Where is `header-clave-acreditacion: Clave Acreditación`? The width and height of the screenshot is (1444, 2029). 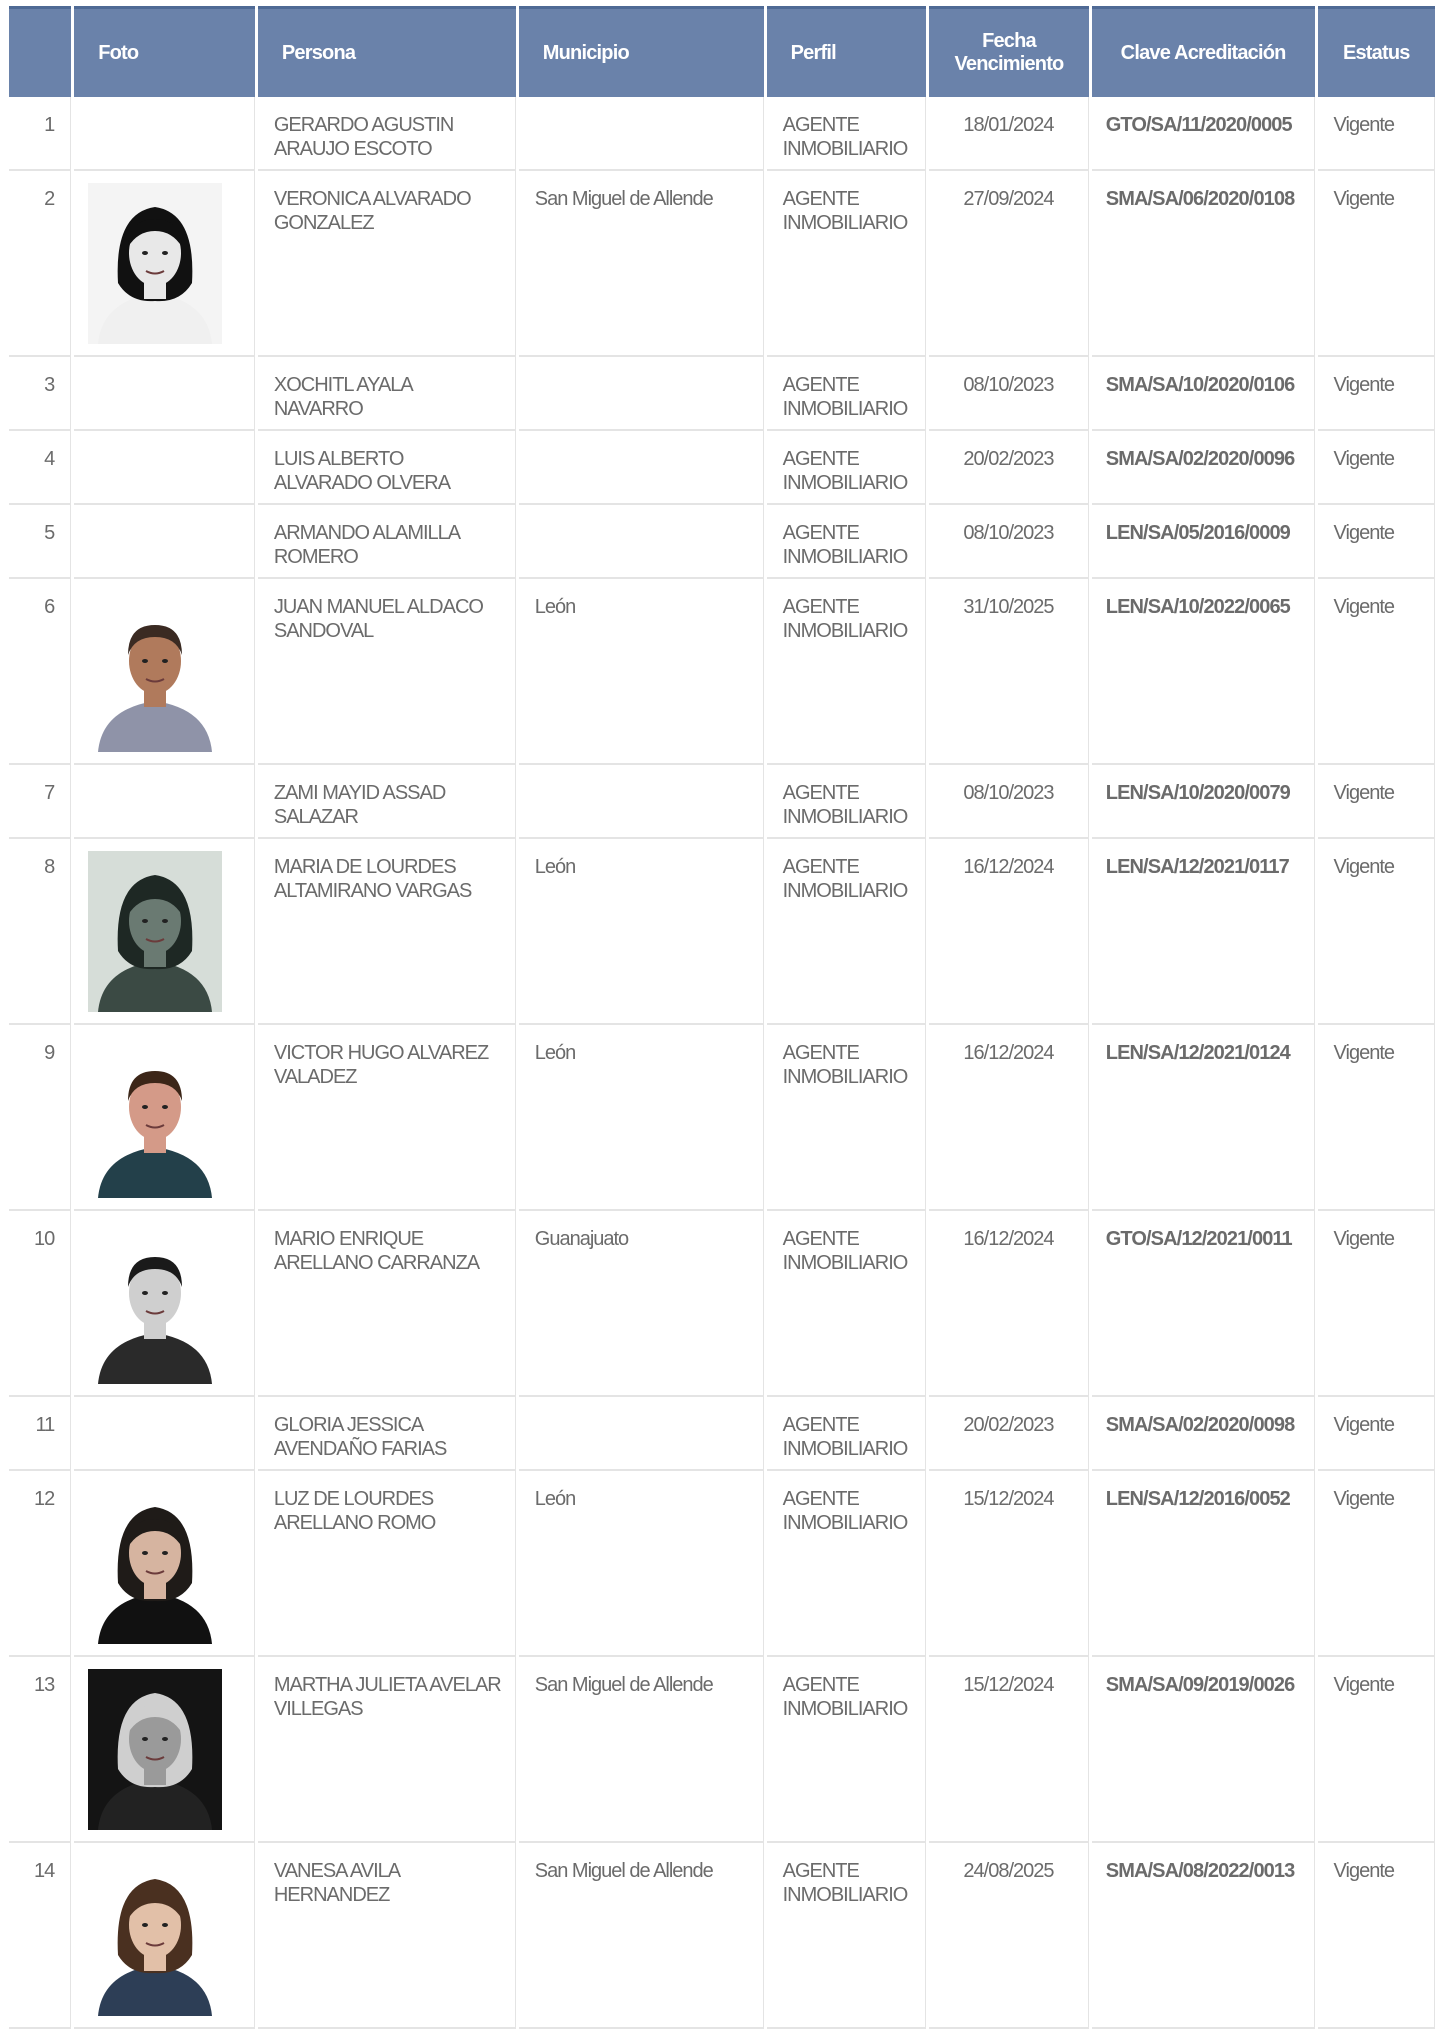
header-clave-acreditacion: Clave Acreditación is located at coordinates (1203, 51).